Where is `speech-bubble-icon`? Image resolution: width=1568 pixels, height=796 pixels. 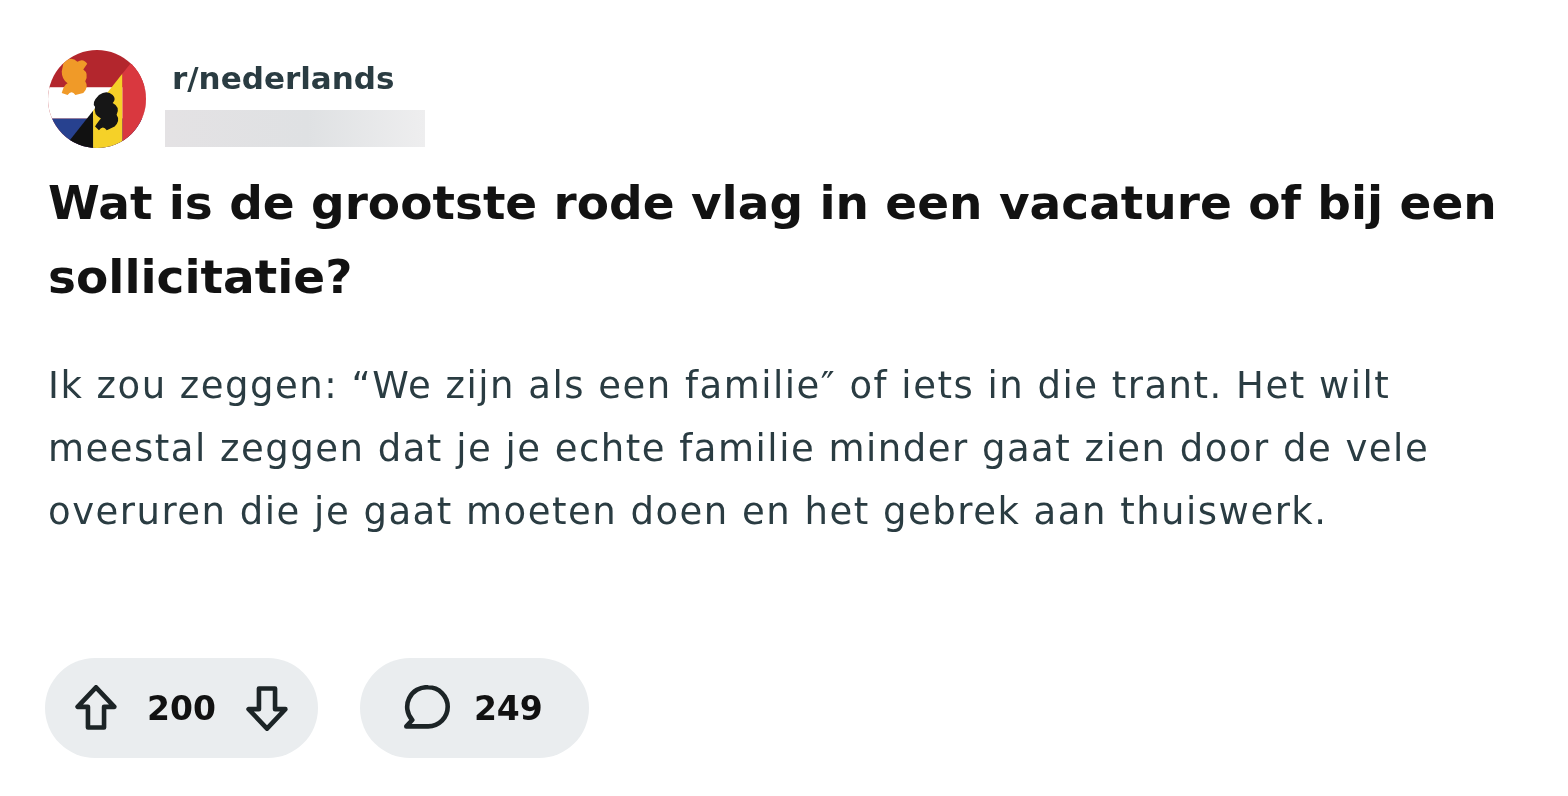 speech-bubble-icon is located at coordinates (426, 708).